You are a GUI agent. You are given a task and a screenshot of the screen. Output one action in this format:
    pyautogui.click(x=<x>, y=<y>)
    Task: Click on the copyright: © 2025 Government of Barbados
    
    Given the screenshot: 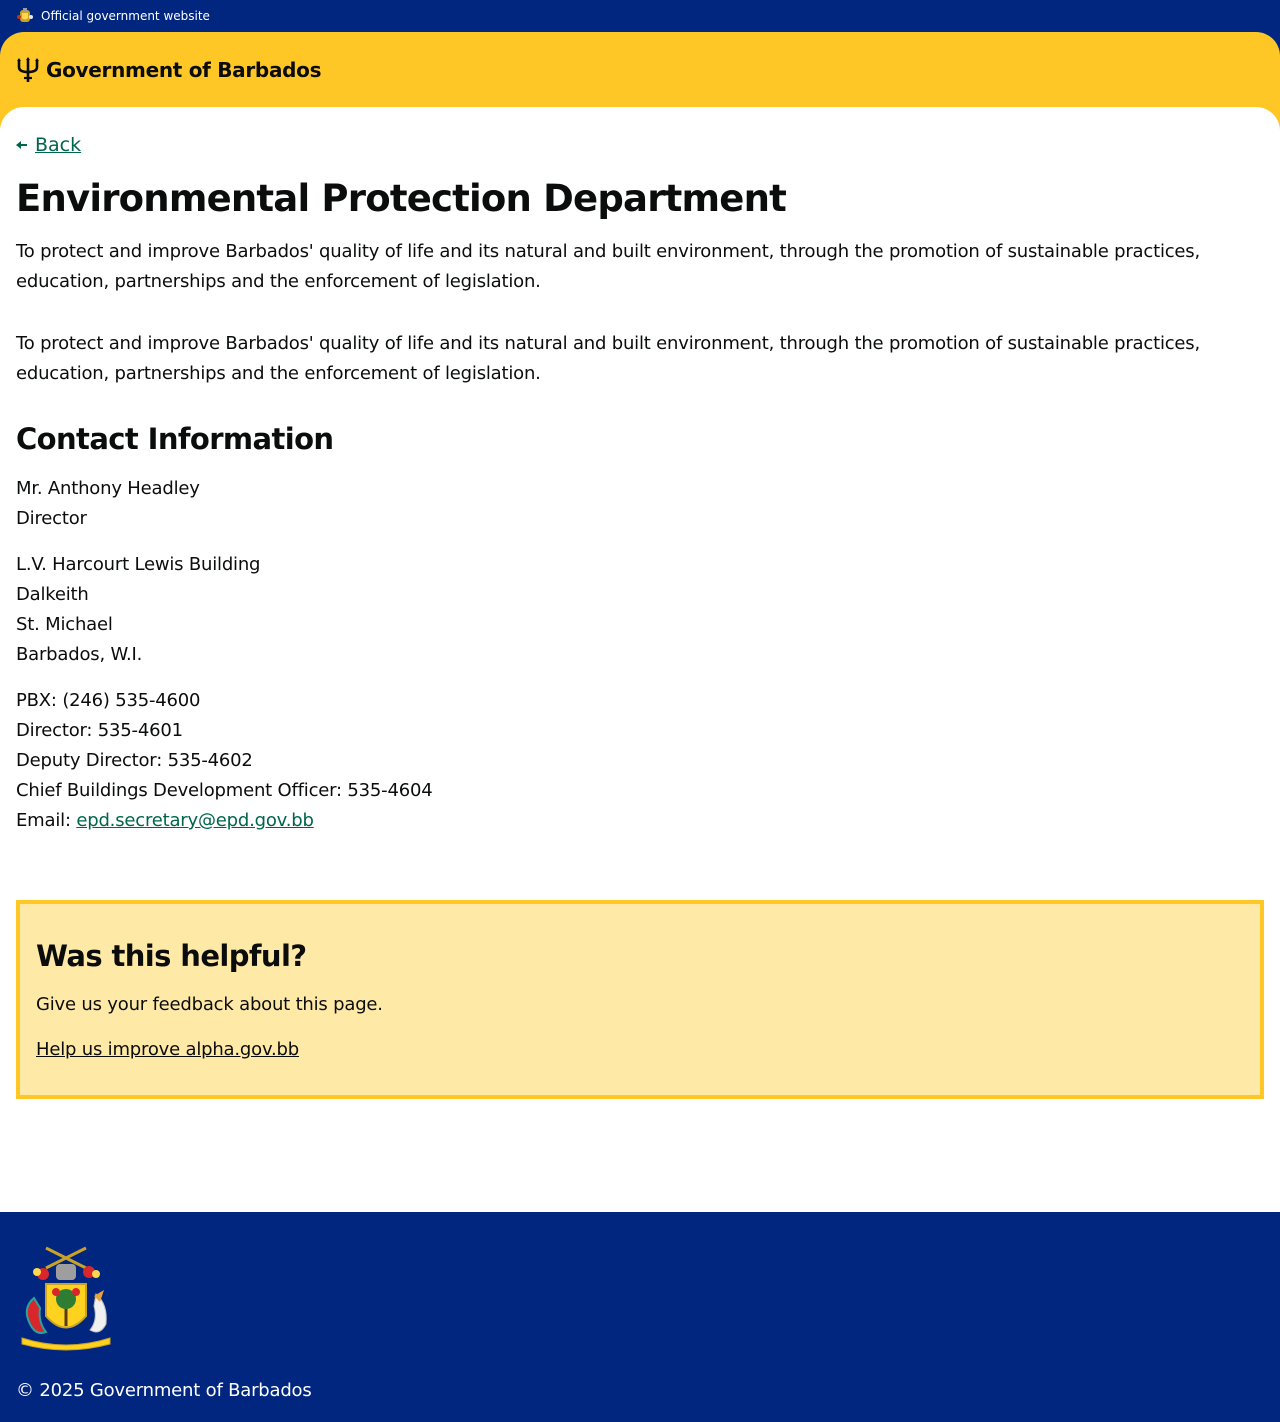 What is the action you would take?
    pyautogui.click(x=164, y=1390)
    